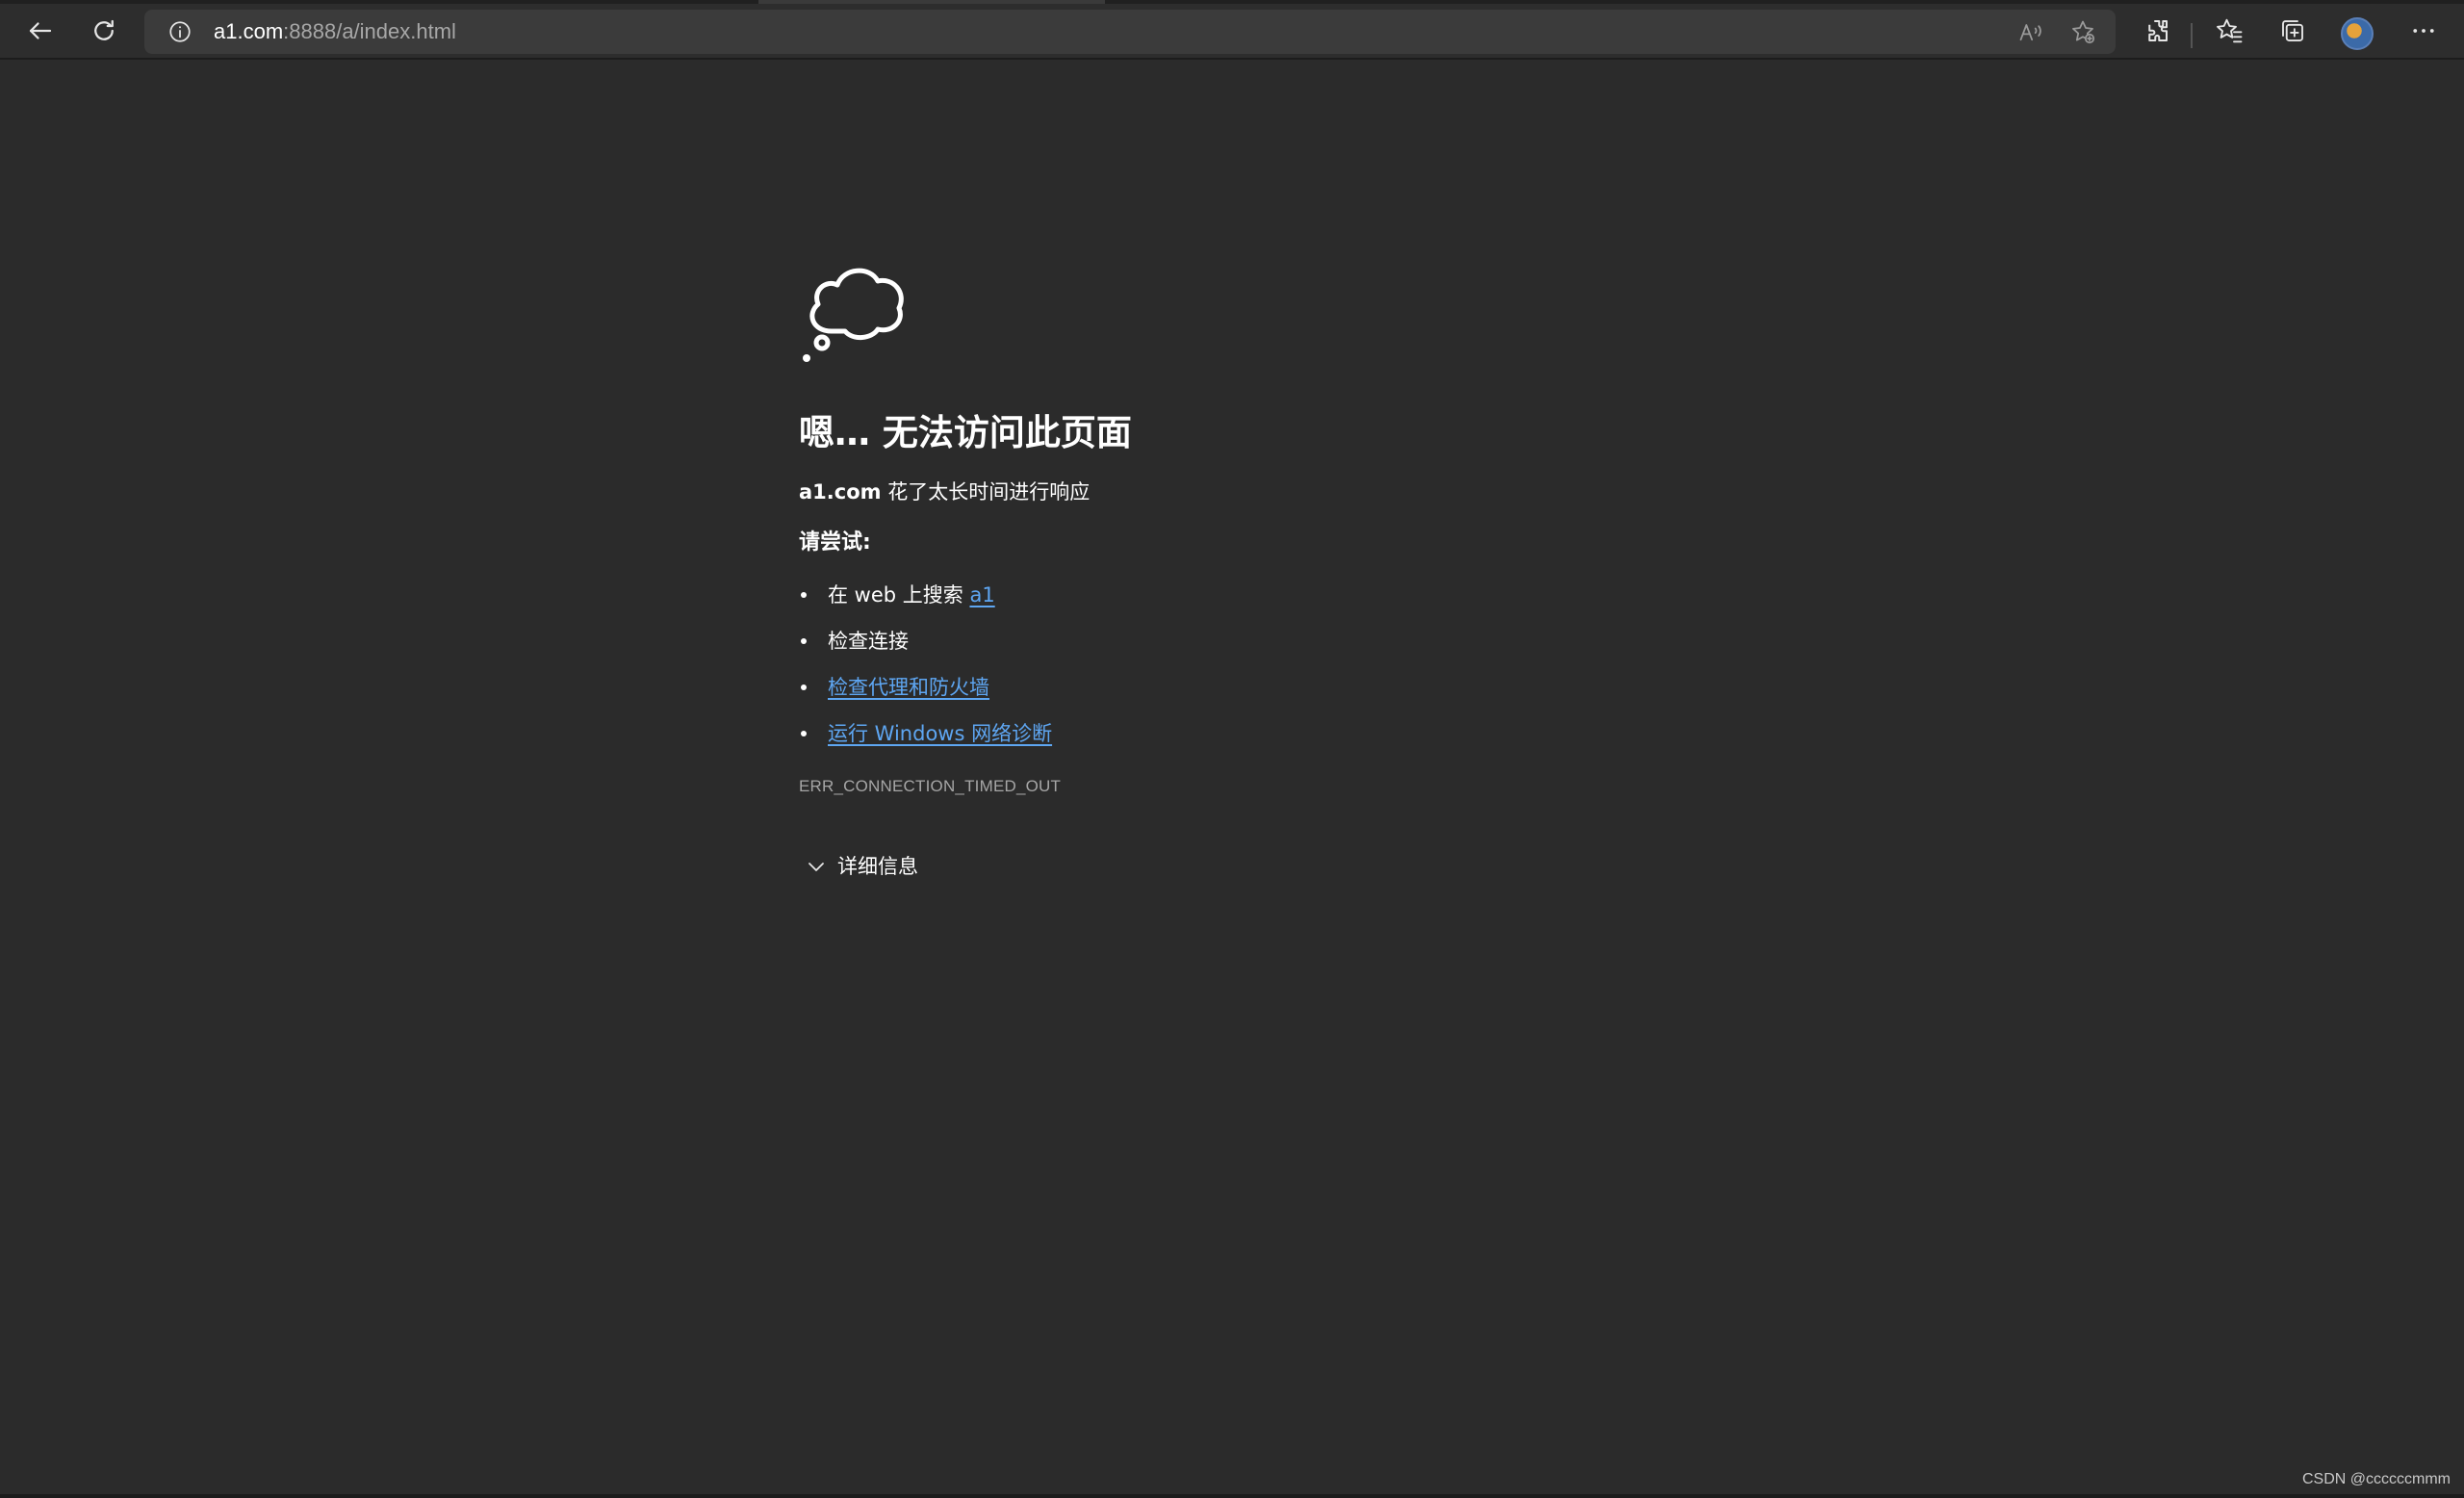 Image resolution: width=2464 pixels, height=1498 pixels. I want to click on try-label: 请尝试:, so click(835, 543).